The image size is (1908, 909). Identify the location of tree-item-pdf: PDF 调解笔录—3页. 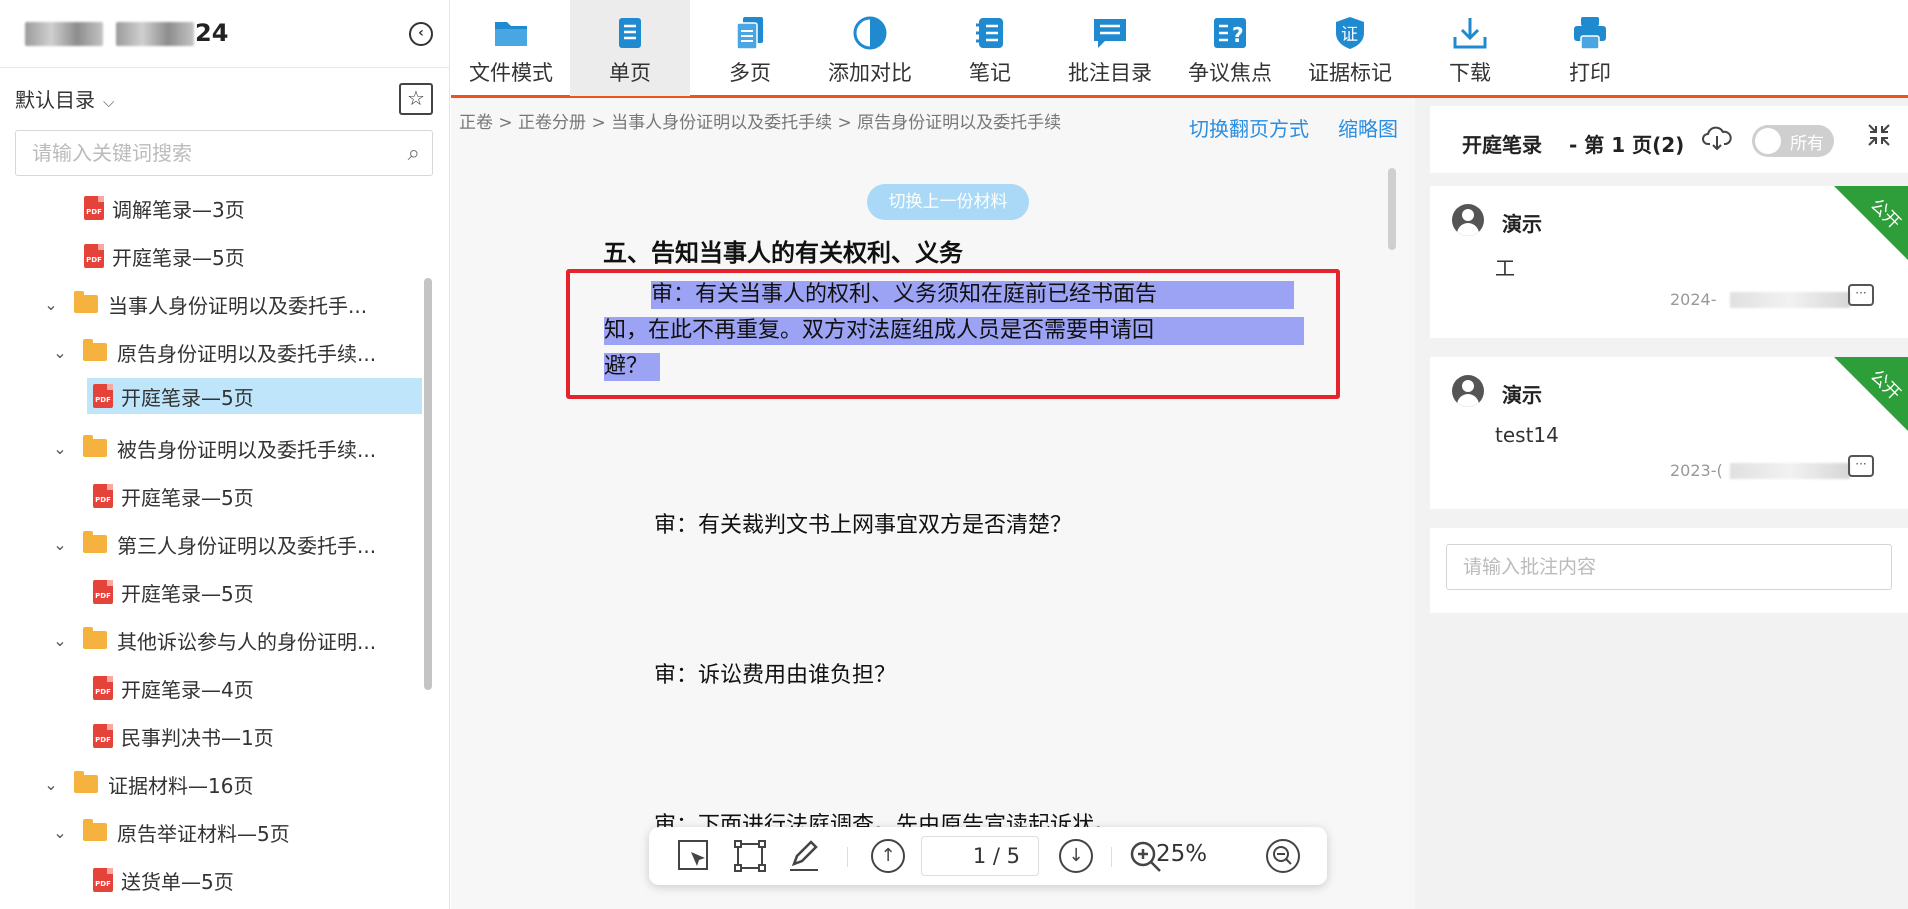
(164, 208).